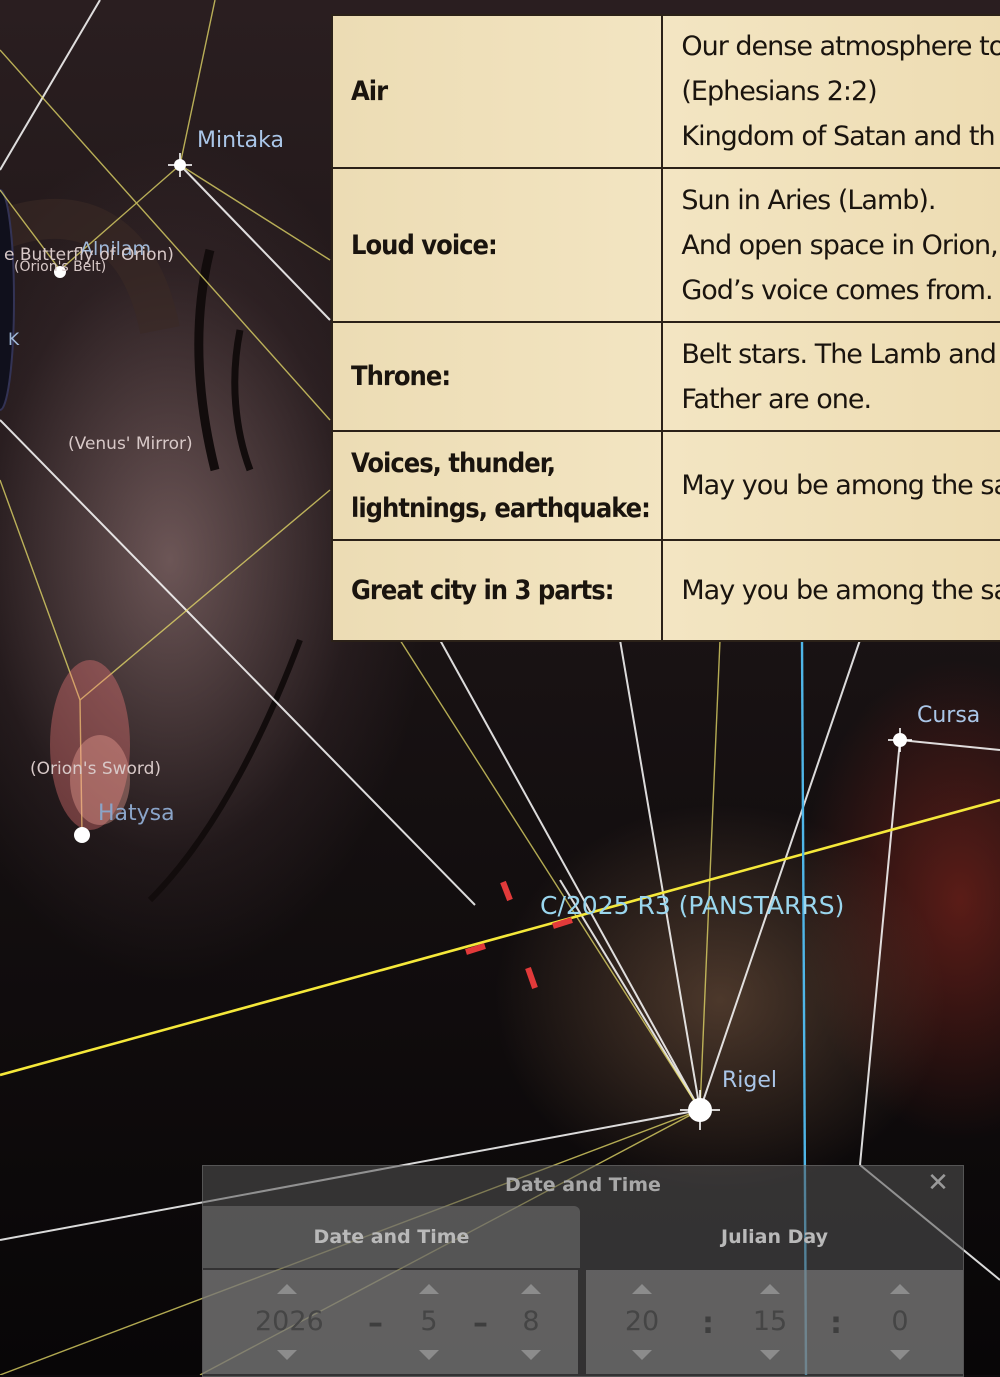 This screenshot has height=1377, width=1000. What do you see at coordinates (497, 485) in the screenshot?
I see `row-label-voices-thunder: Voices, thunder, lightnings, earthquake:` at bounding box center [497, 485].